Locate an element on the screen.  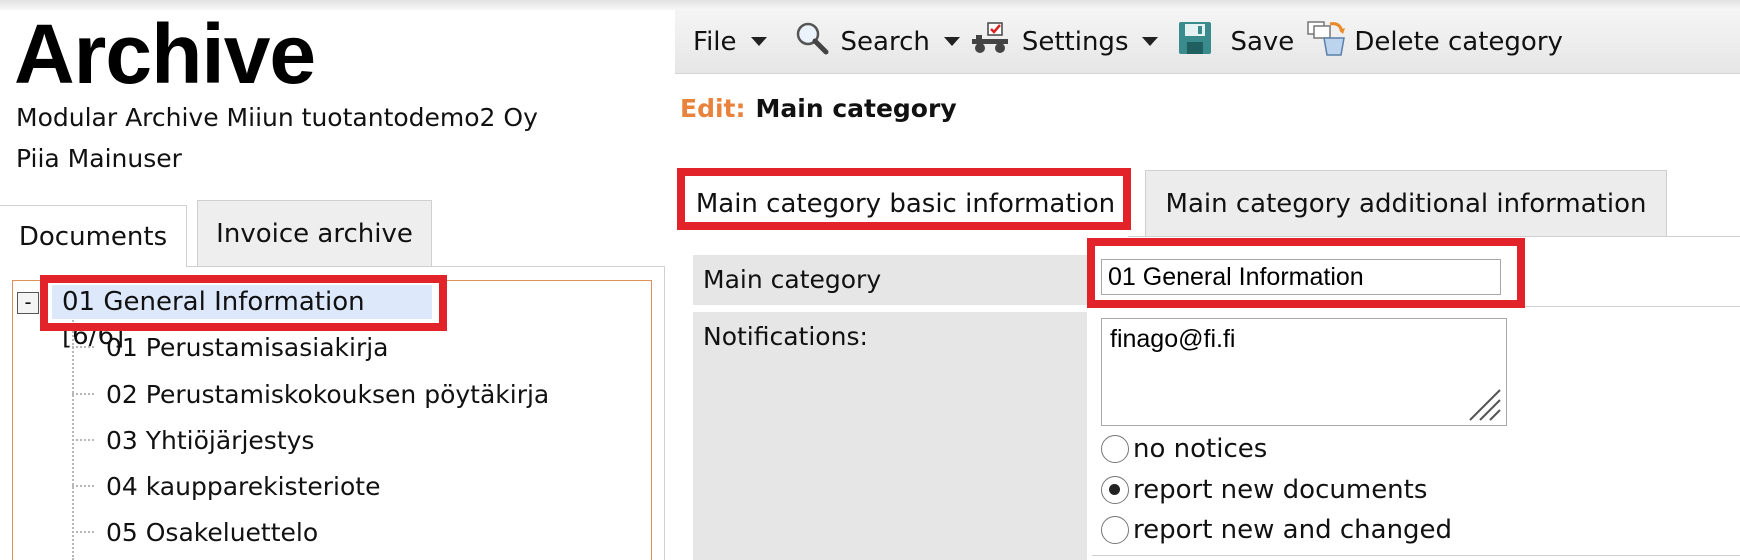
tab-invoice-archive-label: Invoice archive is located at coordinates (314, 233).